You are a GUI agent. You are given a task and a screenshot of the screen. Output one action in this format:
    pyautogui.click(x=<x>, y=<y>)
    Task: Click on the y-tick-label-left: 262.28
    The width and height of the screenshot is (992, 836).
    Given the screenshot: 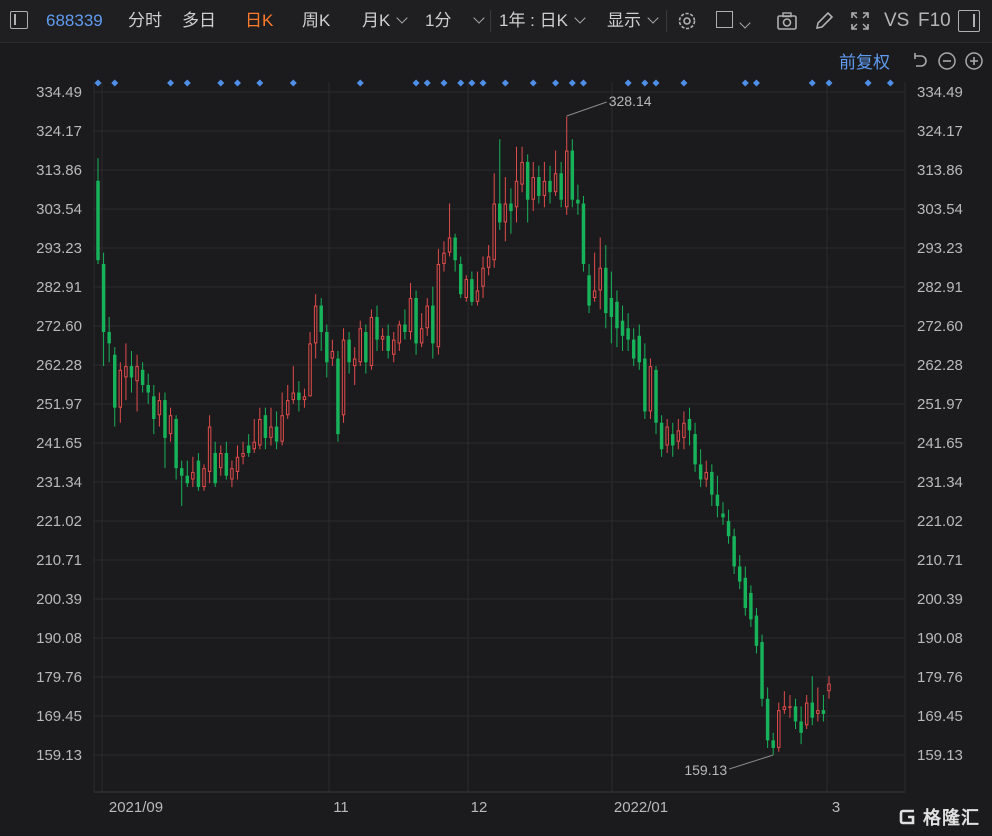 What is the action you would take?
    pyautogui.click(x=59, y=365)
    